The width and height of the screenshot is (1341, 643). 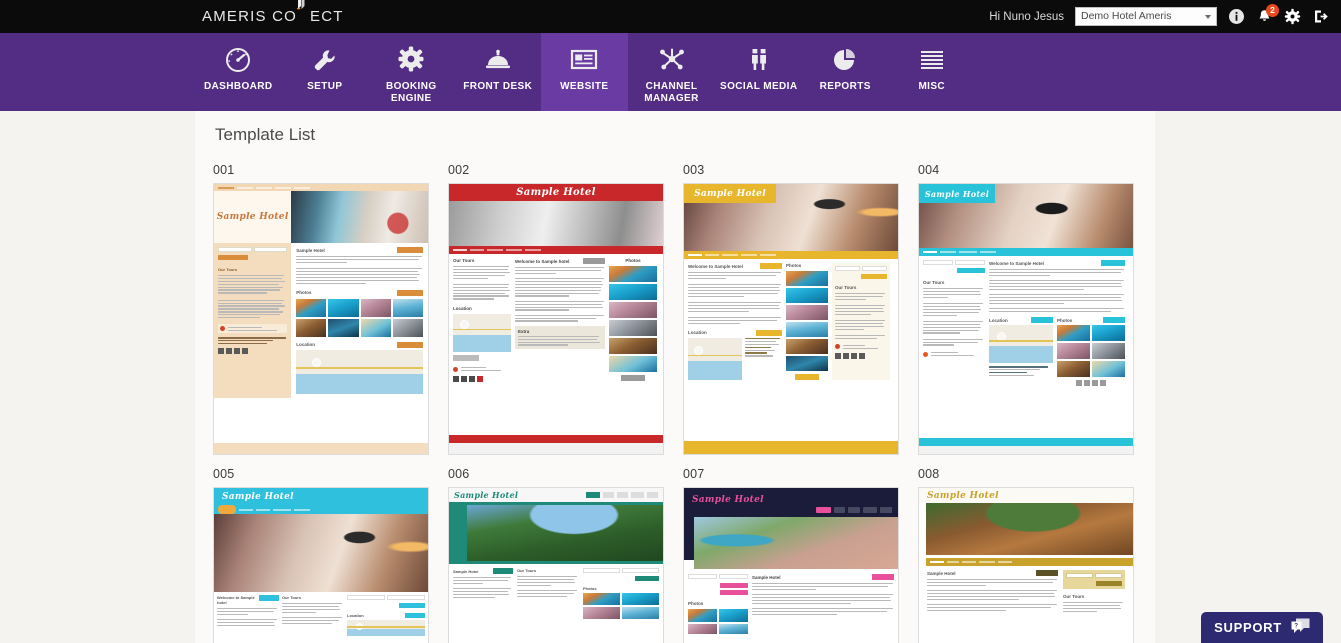 What do you see at coordinates (459, 170) in the screenshot?
I see `template-id: 002` at bounding box center [459, 170].